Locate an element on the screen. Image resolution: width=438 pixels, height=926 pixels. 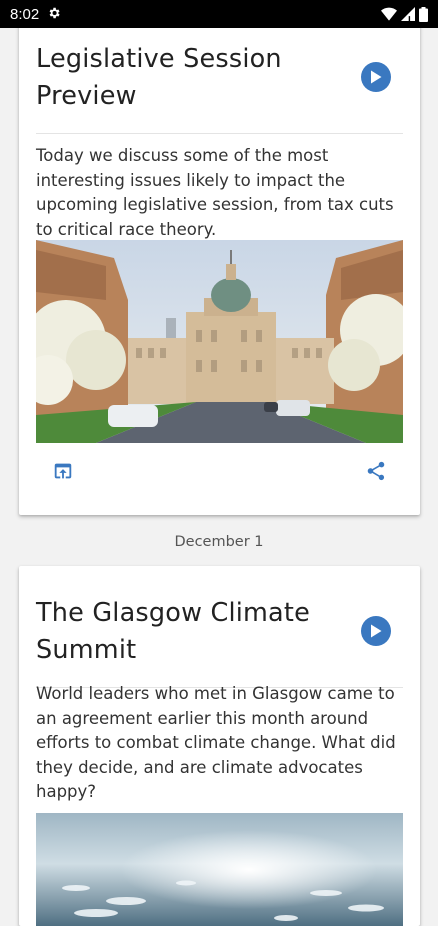
open-in-browser-button is located at coordinates (63, 473).